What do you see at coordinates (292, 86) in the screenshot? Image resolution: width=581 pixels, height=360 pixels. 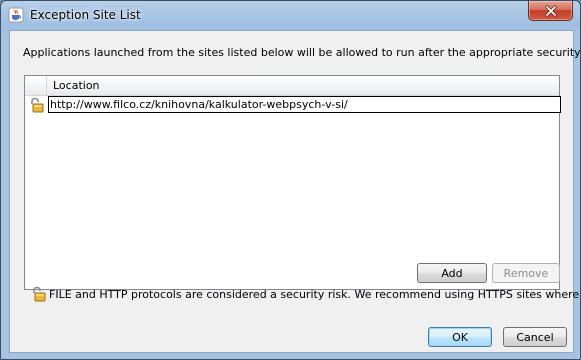 I see `table-header: Location` at bounding box center [292, 86].